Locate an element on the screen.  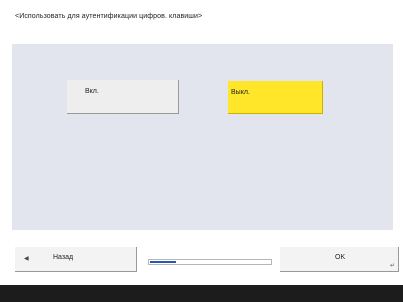
progress-fill is located at coordinates (163, 262).